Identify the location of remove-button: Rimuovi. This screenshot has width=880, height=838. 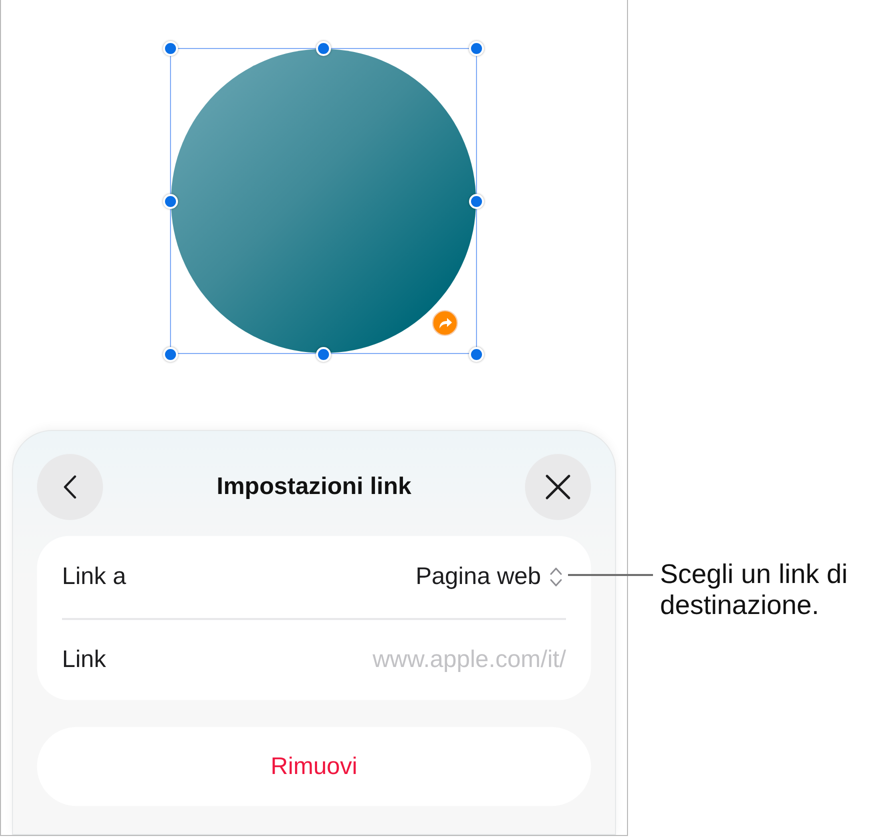
(314, 766).